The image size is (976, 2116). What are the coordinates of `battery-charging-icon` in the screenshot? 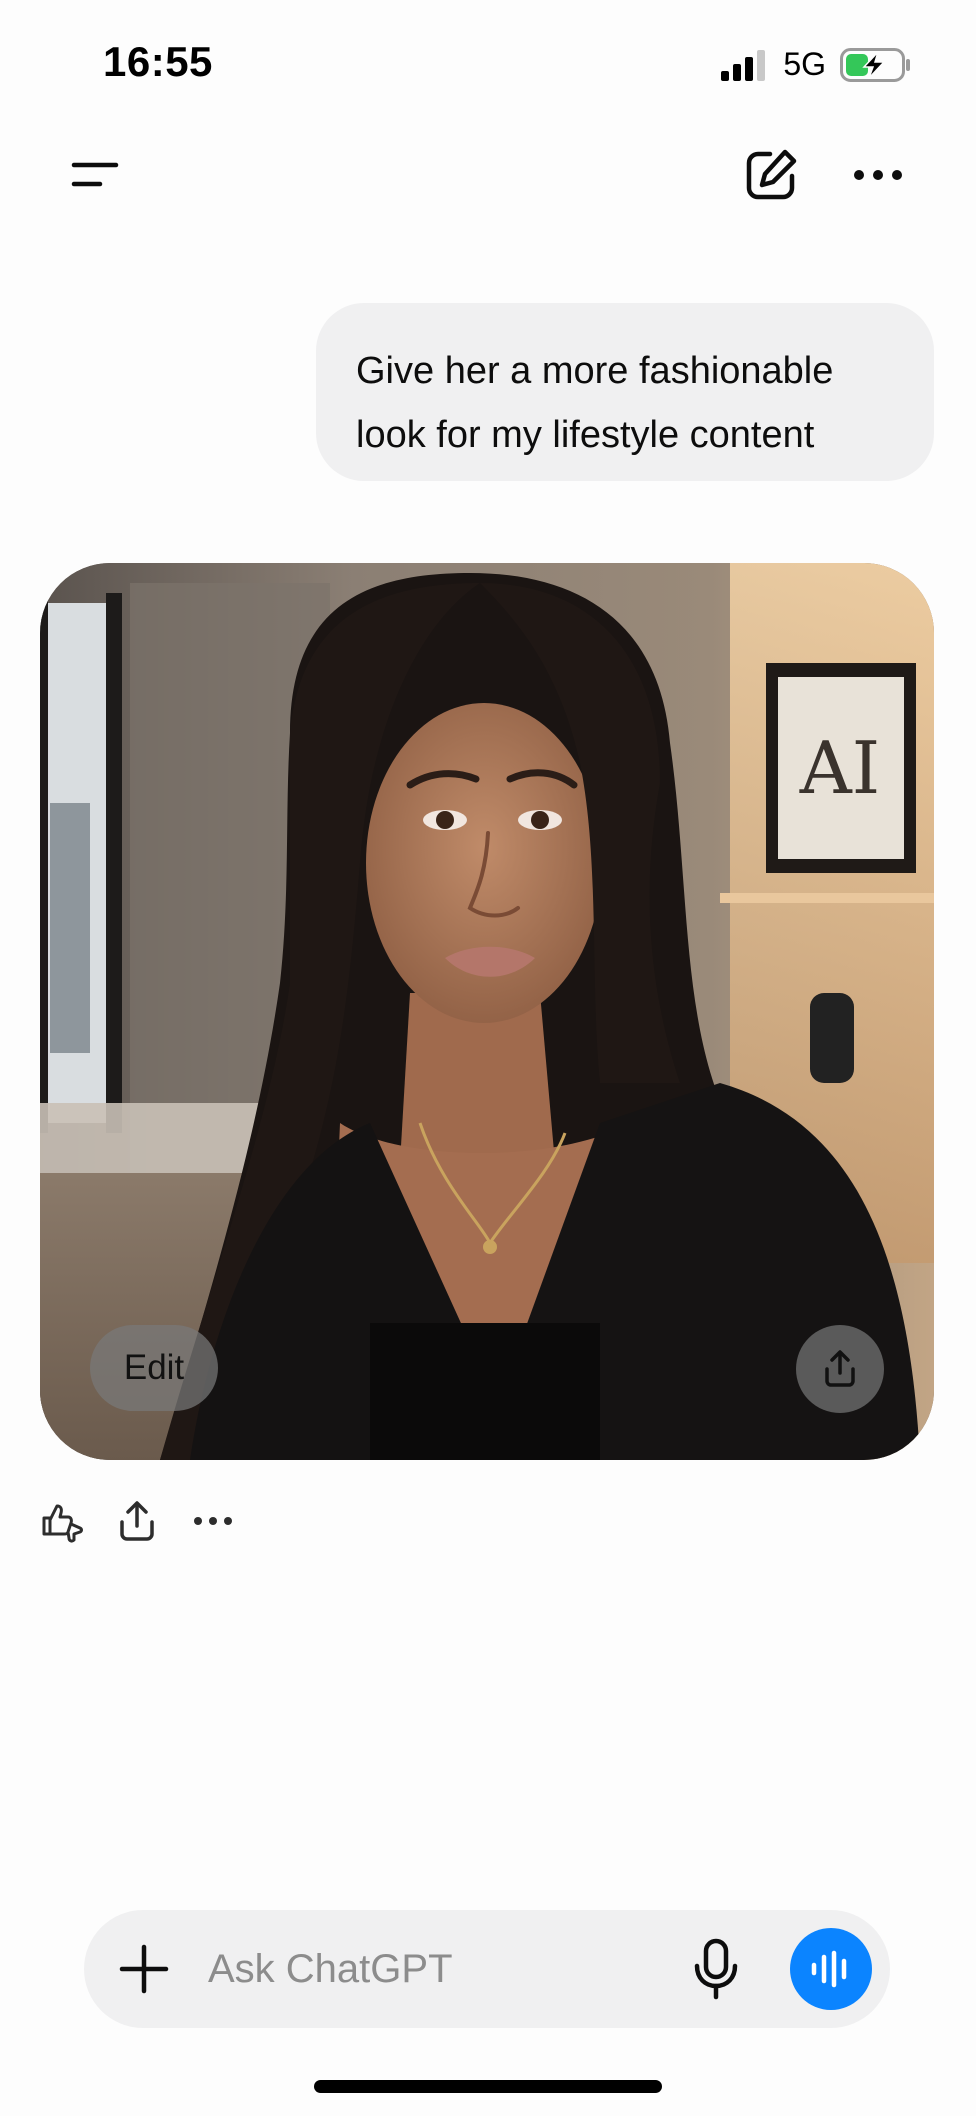 It's located at (875, 64).